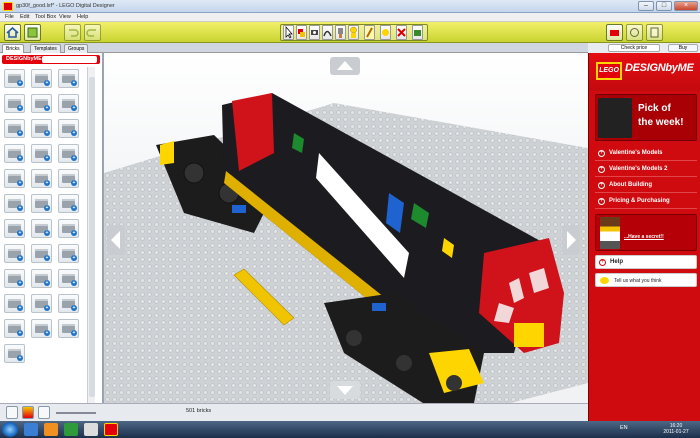 This screenshot has height=438, width=700. I want to click on menu-file: File, so click(9, 17).